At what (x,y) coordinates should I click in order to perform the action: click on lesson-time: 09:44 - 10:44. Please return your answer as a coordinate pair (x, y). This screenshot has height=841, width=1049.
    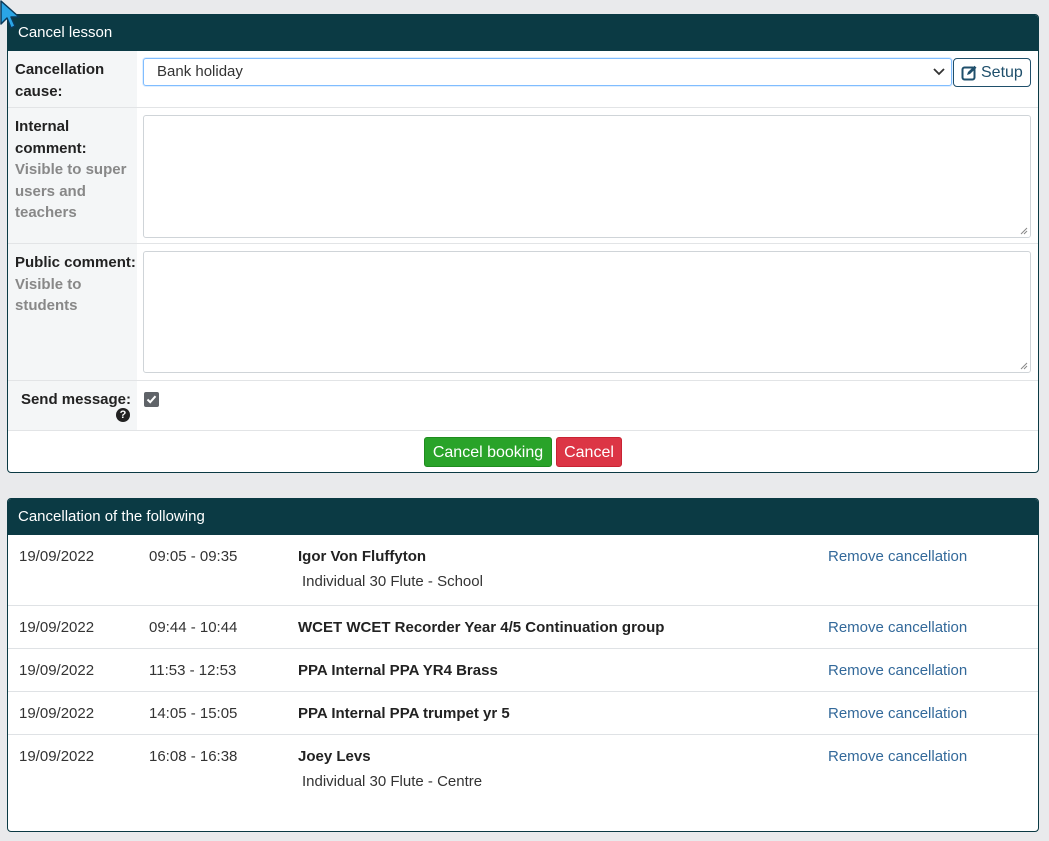
    Looking at the image, I should click on (193, 627).